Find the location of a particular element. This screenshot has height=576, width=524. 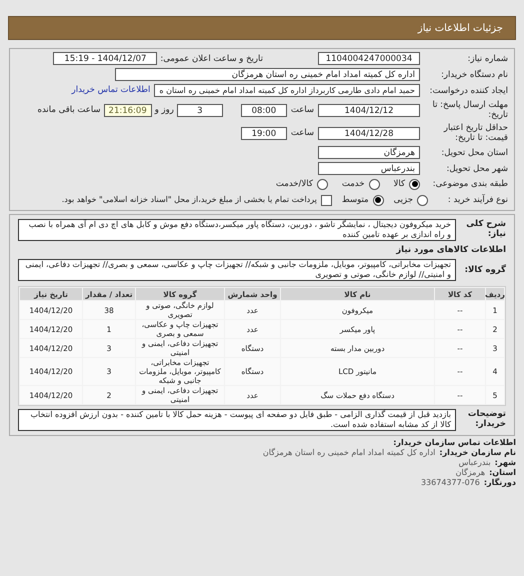

field-label: طبقه بندی موضوعی: is located at coordinates (471, 184).